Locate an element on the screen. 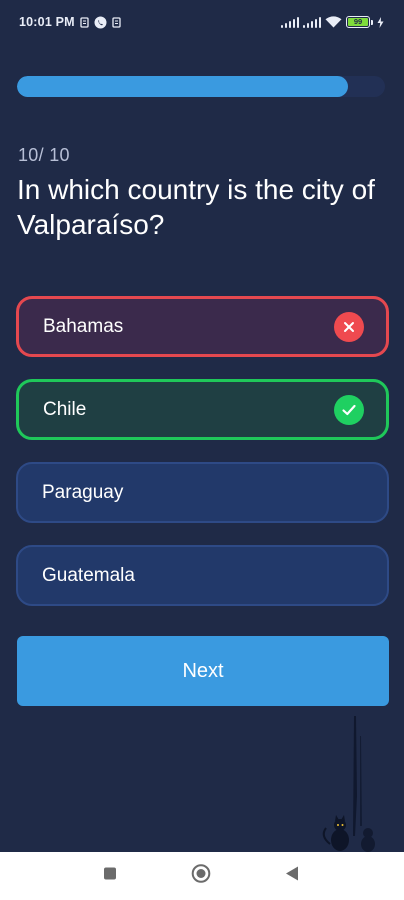  wifi-icon is located at coordinates (333, 22).